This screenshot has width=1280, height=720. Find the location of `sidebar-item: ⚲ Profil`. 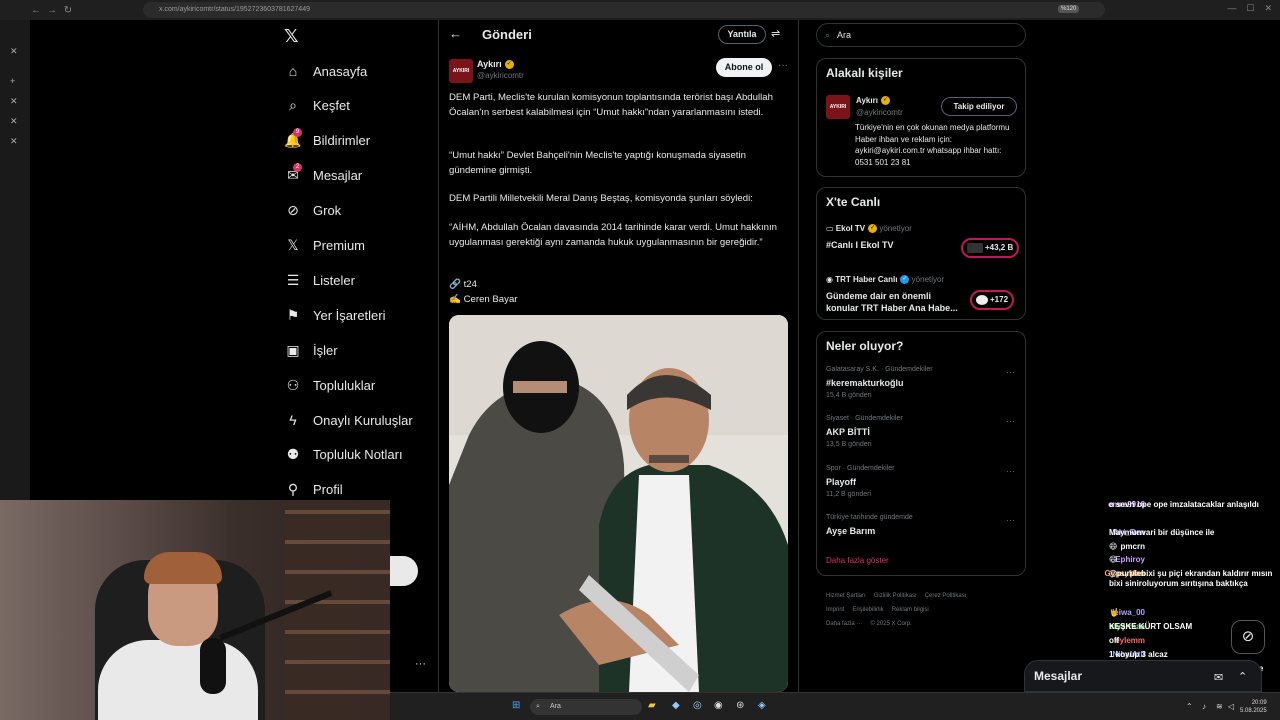

sidebar-item: ⚲ Profil is located at coordinates (313, 490).